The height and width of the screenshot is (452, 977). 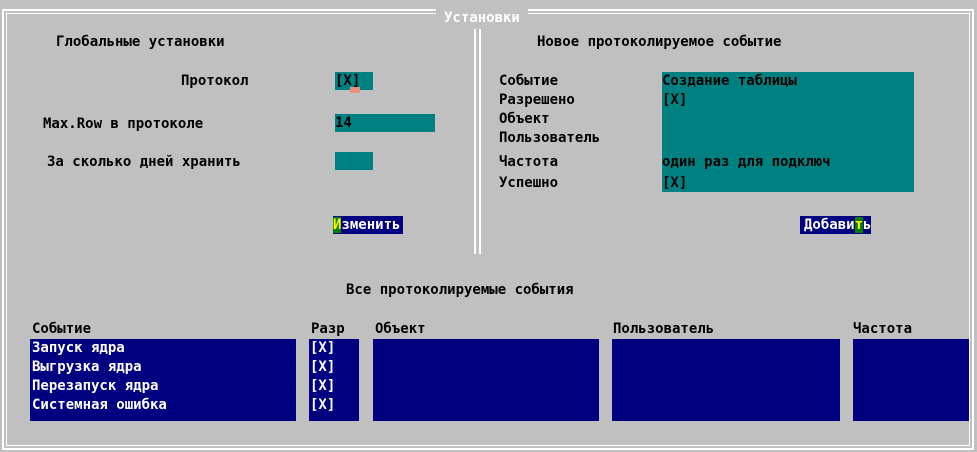 I want to click on frequency-select: один раз для подключ, so click(x=788, y=162).